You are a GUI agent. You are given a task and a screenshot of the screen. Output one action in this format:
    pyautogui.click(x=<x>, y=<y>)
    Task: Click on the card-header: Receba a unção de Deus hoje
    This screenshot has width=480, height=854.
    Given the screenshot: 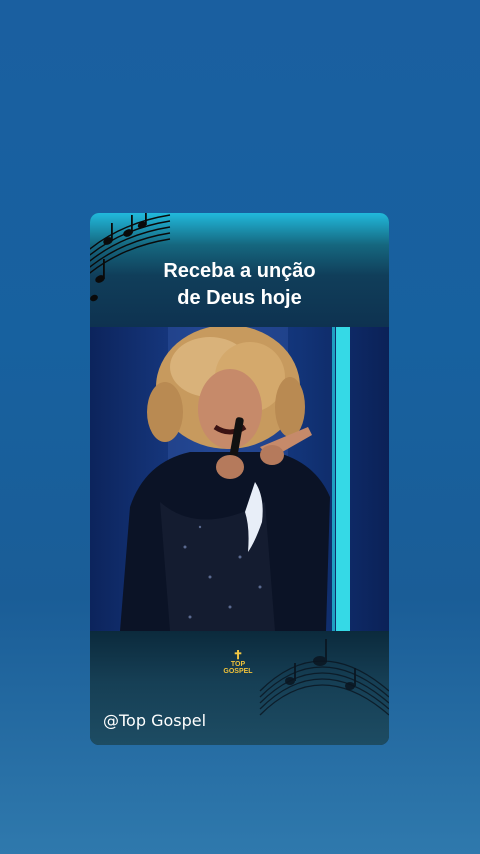 What is the action you would take?
    pyautogui.click(x=239, y=270)
    